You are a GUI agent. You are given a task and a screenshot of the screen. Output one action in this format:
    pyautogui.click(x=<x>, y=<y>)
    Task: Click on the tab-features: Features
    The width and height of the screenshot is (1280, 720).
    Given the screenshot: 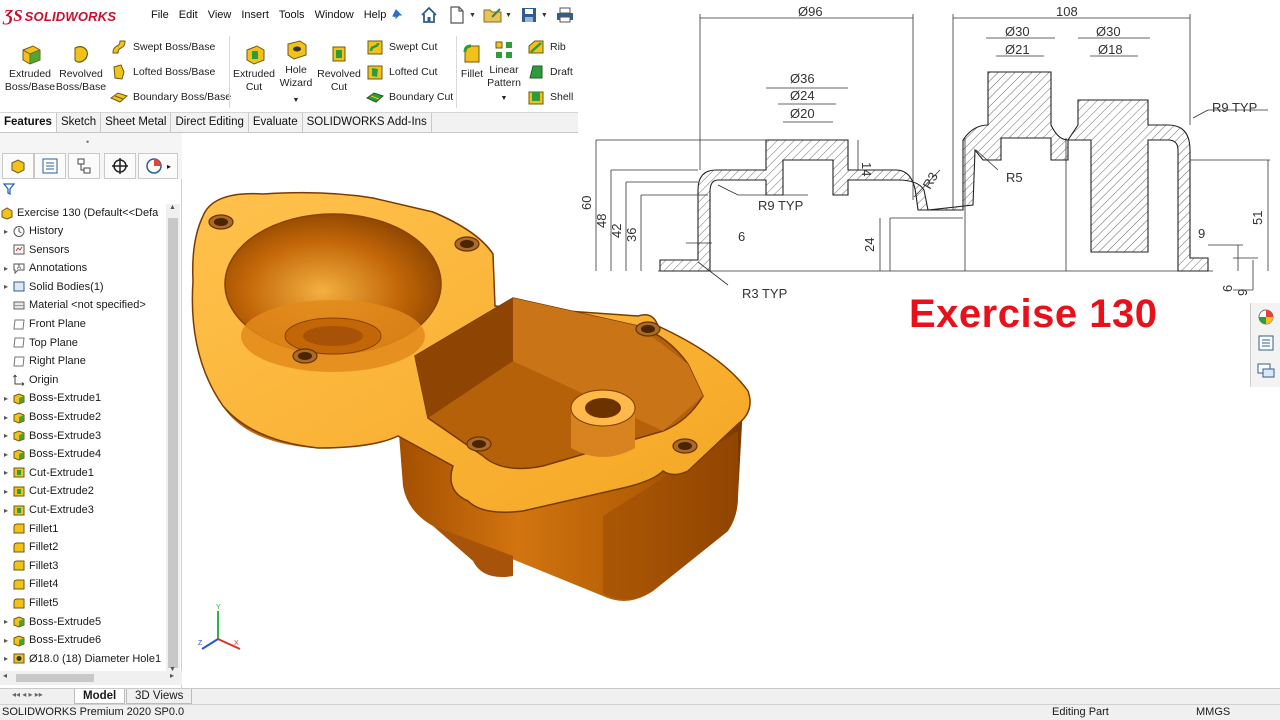 What is the action you would take?
    pyautogui.click(x=28, y=122)
    